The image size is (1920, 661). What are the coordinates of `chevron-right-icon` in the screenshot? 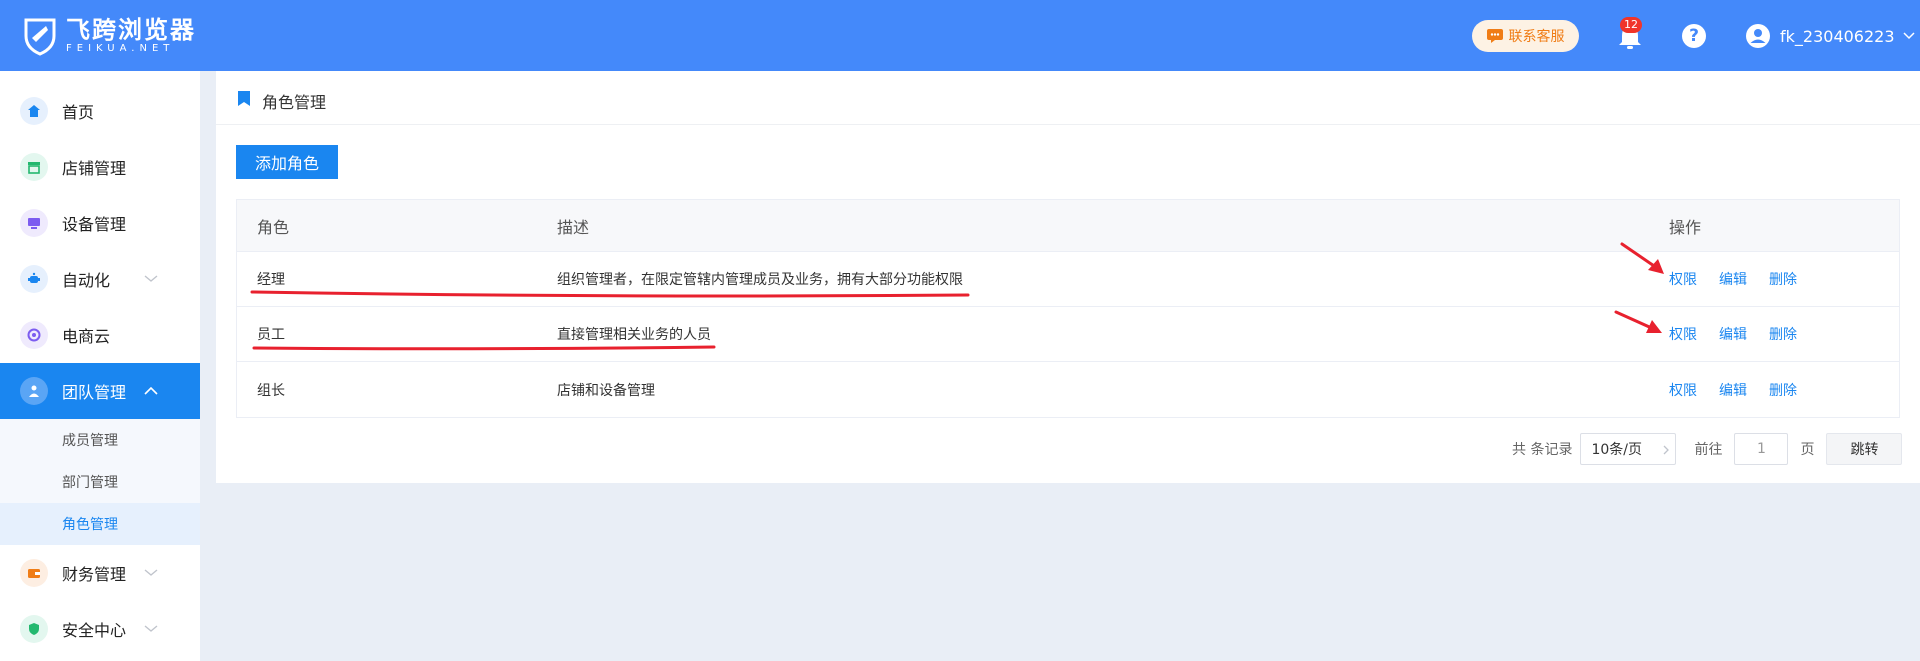 It's located at (1666, 450).